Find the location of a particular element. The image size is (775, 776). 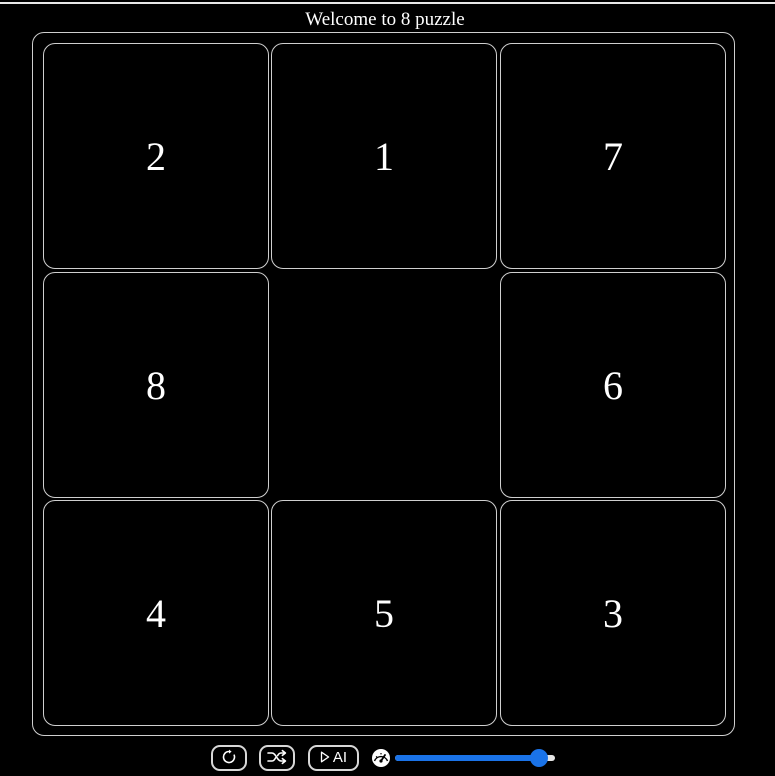

empty-tile is located at coordinates (384, 385).